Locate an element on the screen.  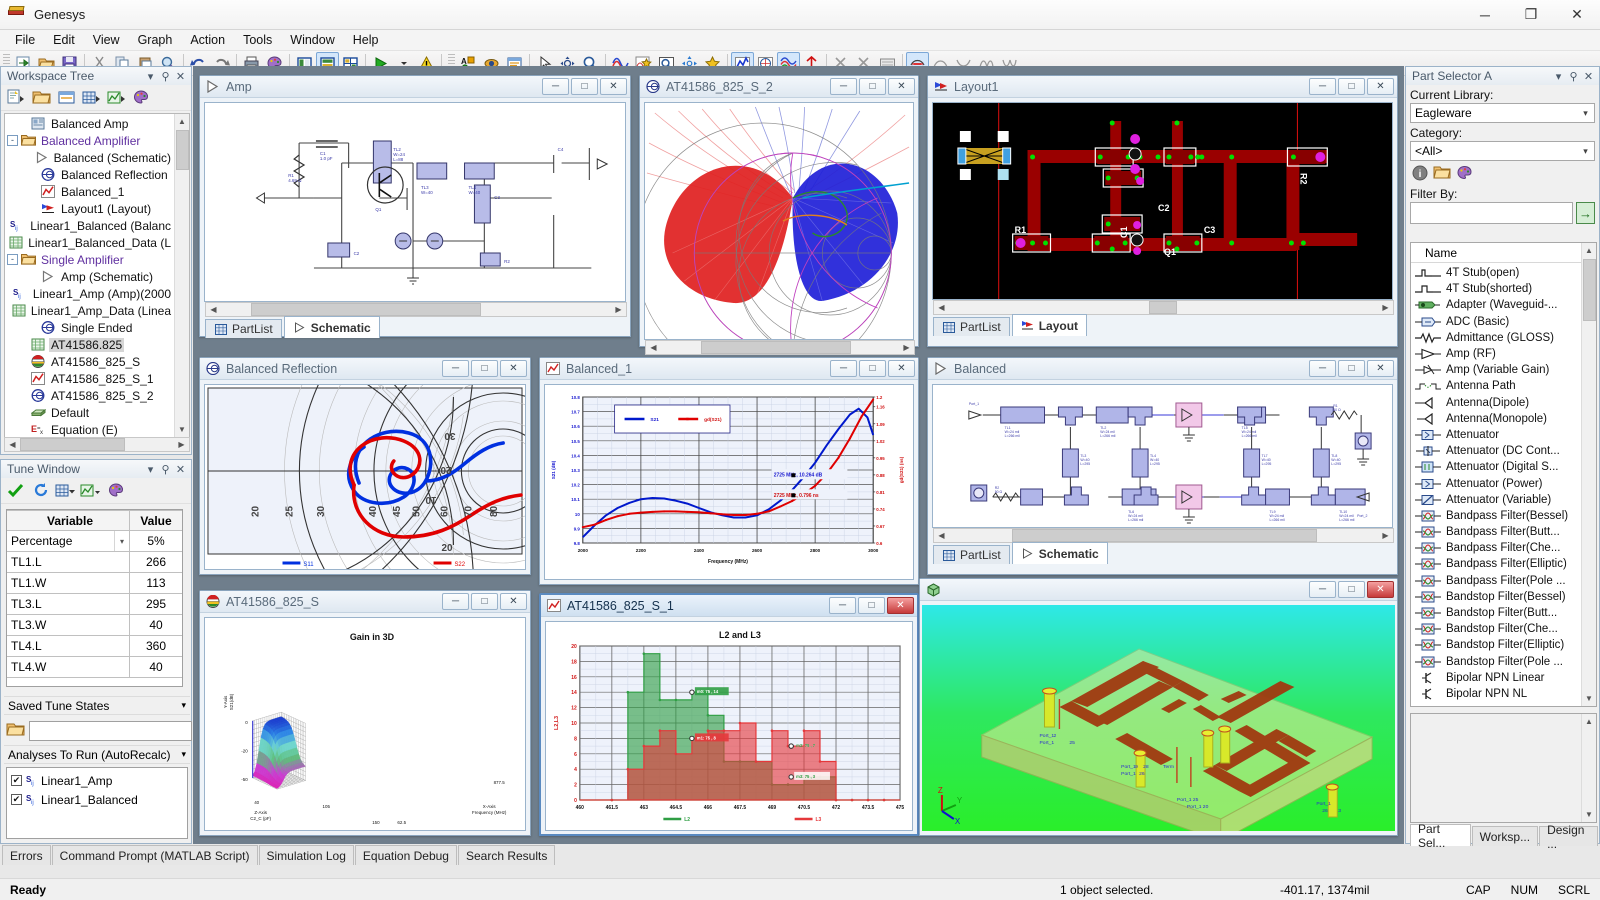
filter-input is located at coordinates (1491, 213).